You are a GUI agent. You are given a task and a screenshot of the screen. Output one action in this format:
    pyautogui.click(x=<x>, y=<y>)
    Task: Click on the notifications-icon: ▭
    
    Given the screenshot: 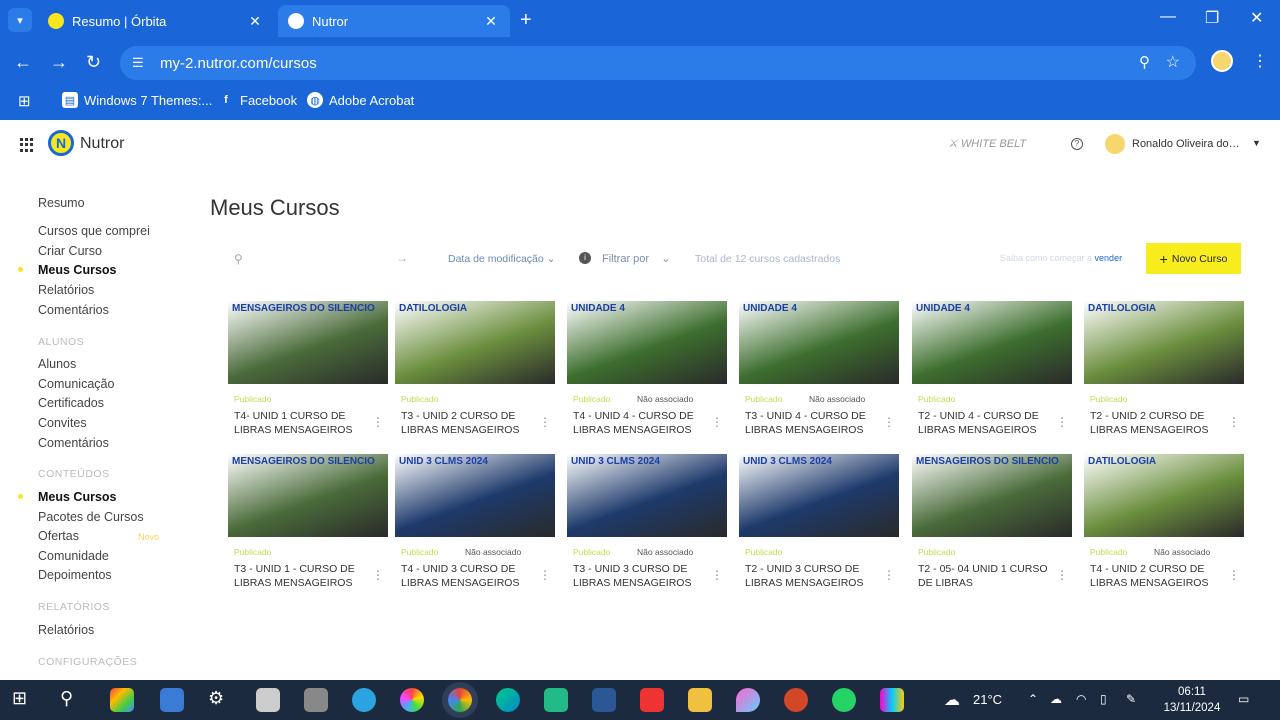 What is the action you would take?
    pyautogui.click(x=1243, y=699)
    